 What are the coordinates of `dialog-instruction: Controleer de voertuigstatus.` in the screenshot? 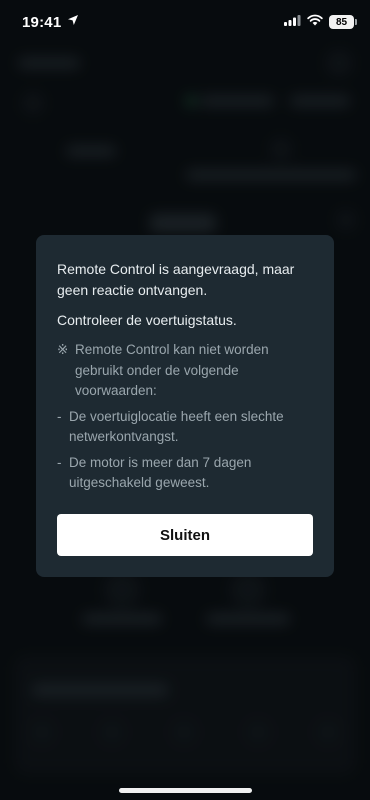 It's located at (147, 320).